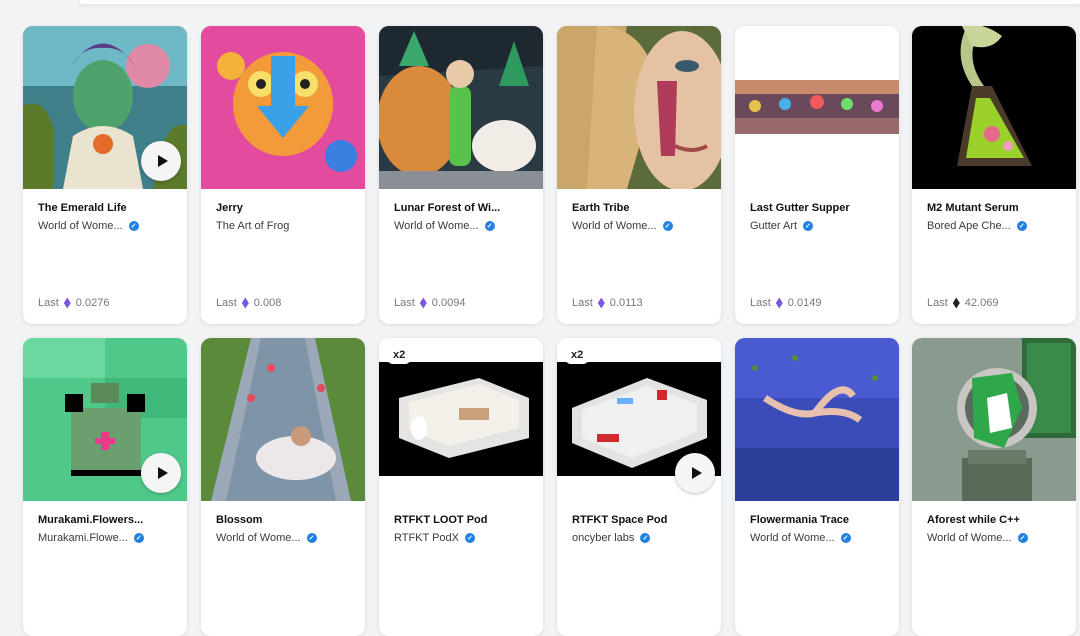 This screenshot has width=1080, height=636. I want to click on collection-label: oncyber labs, so click(603, 538).